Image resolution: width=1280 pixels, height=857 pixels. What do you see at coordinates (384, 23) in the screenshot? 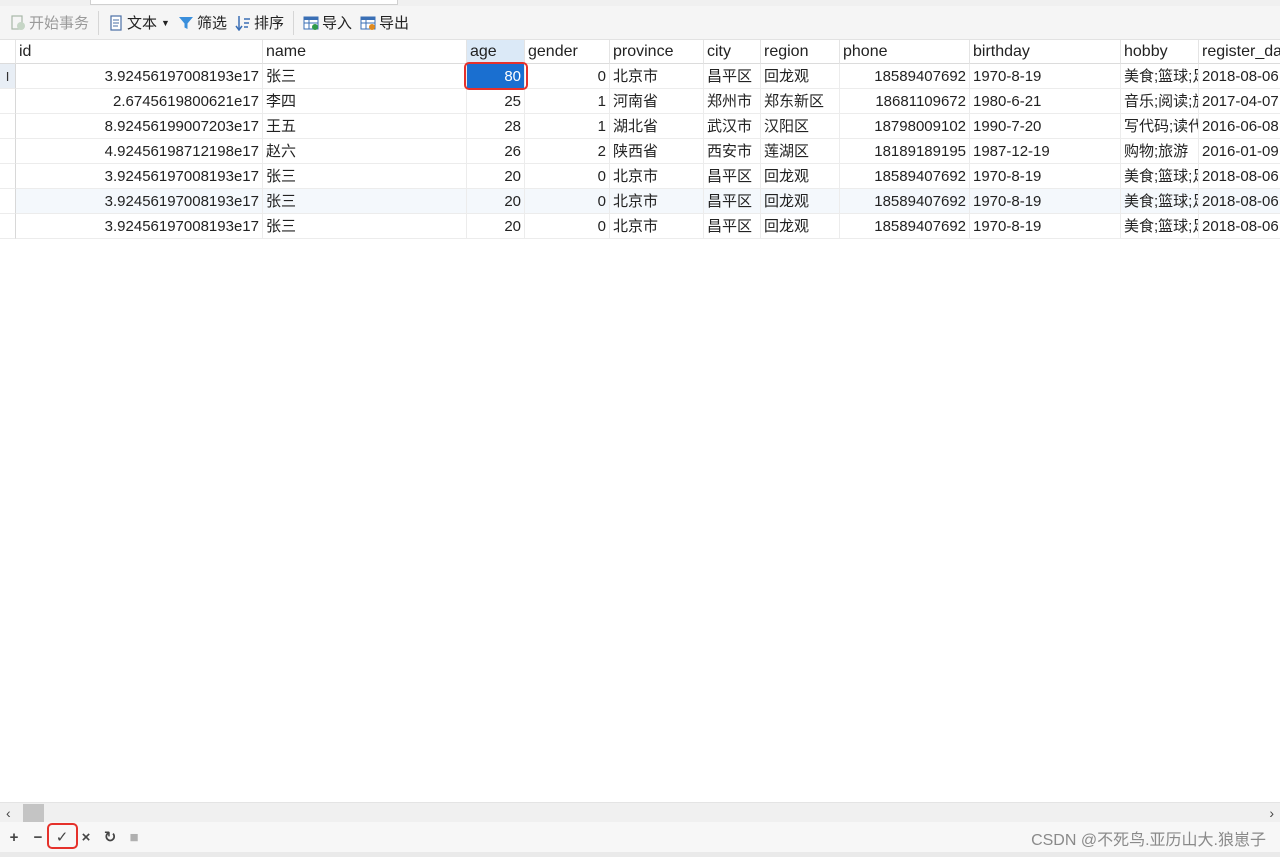
I see `export-button: 导出` at bounding box center [384, 23].